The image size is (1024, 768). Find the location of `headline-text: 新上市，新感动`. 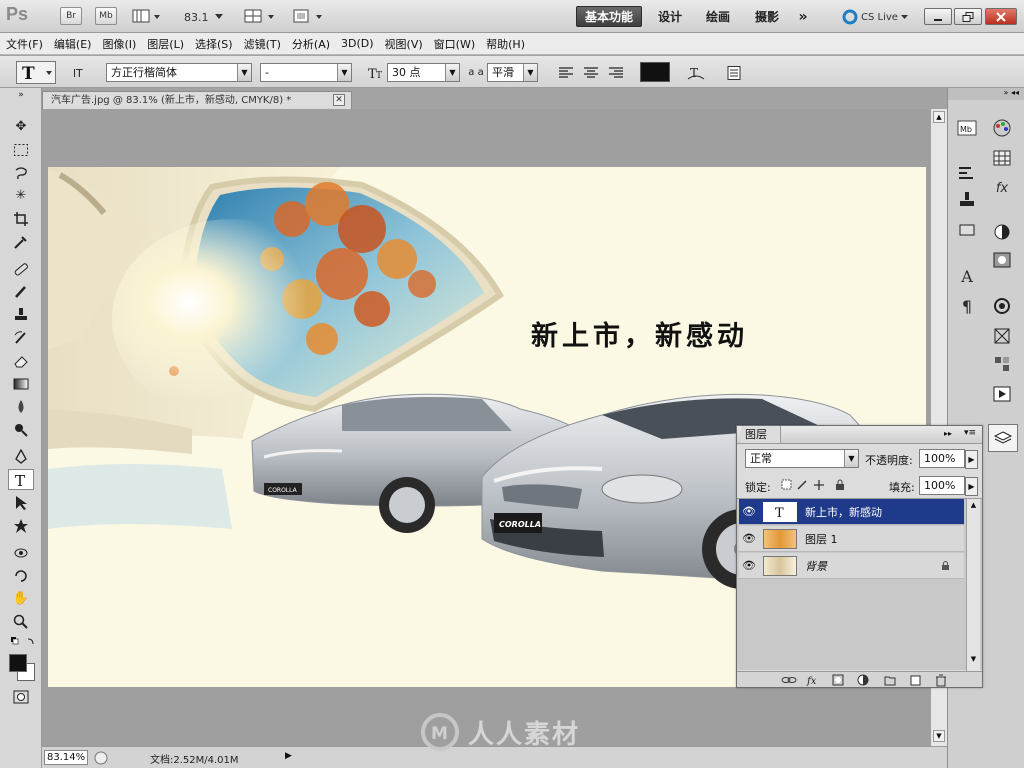

headline-text: 新上市，新感动 is located at coordinates (639, 336).